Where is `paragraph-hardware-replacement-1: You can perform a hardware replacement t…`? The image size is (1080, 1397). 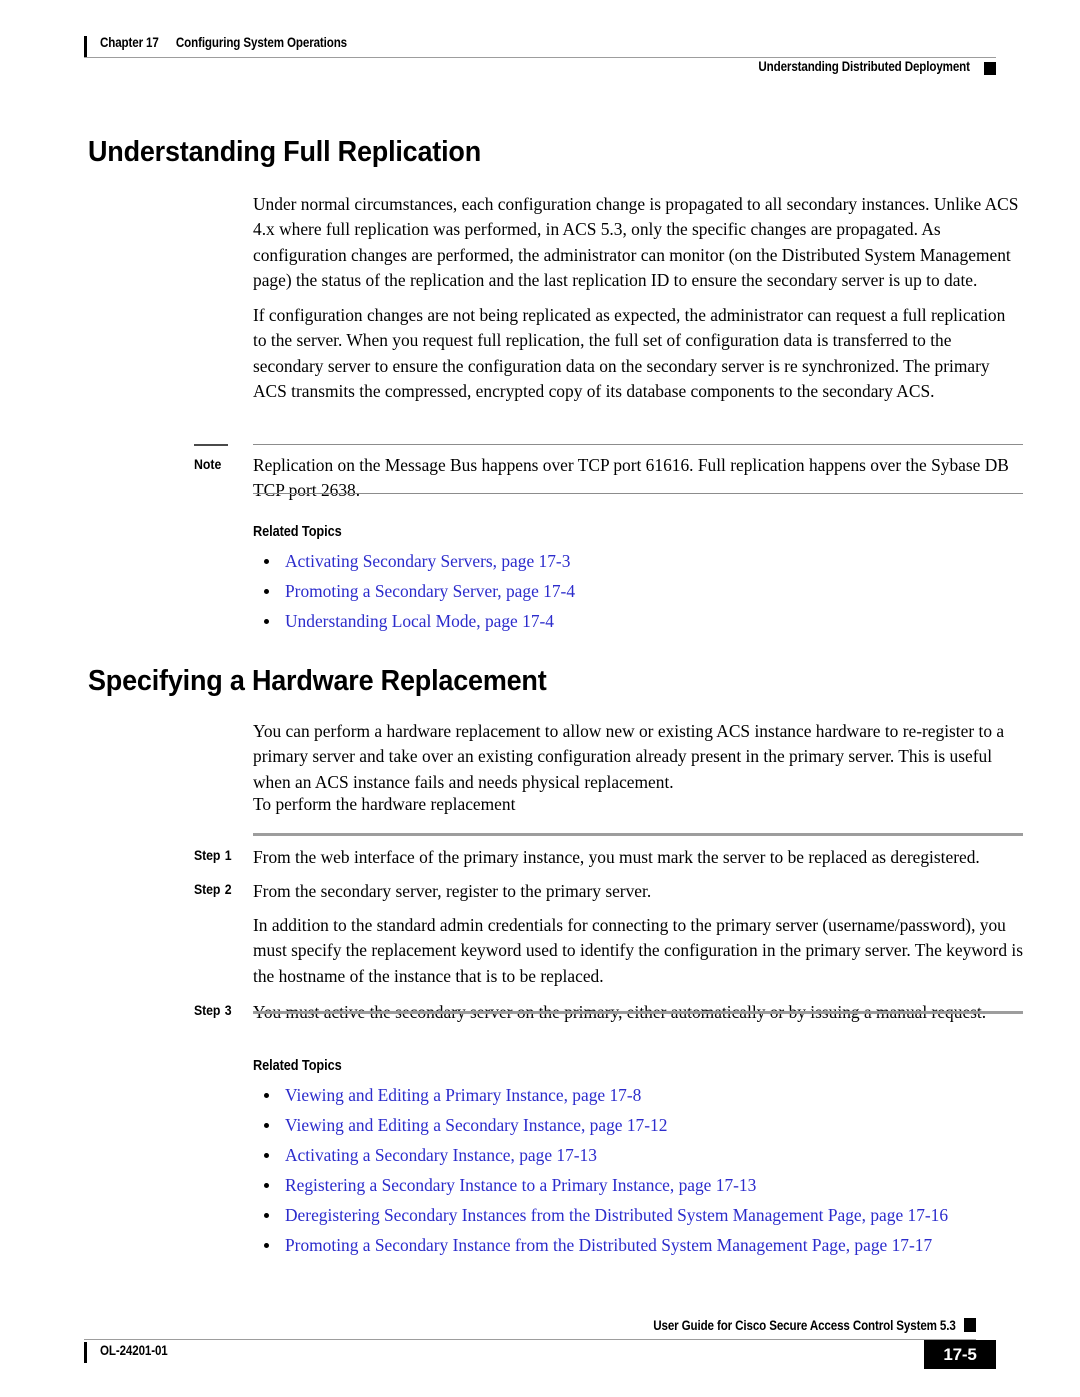 paragraph-hardware-replacement-1: You can perform a hardware replacement t… is located at coordinates (629, 756).